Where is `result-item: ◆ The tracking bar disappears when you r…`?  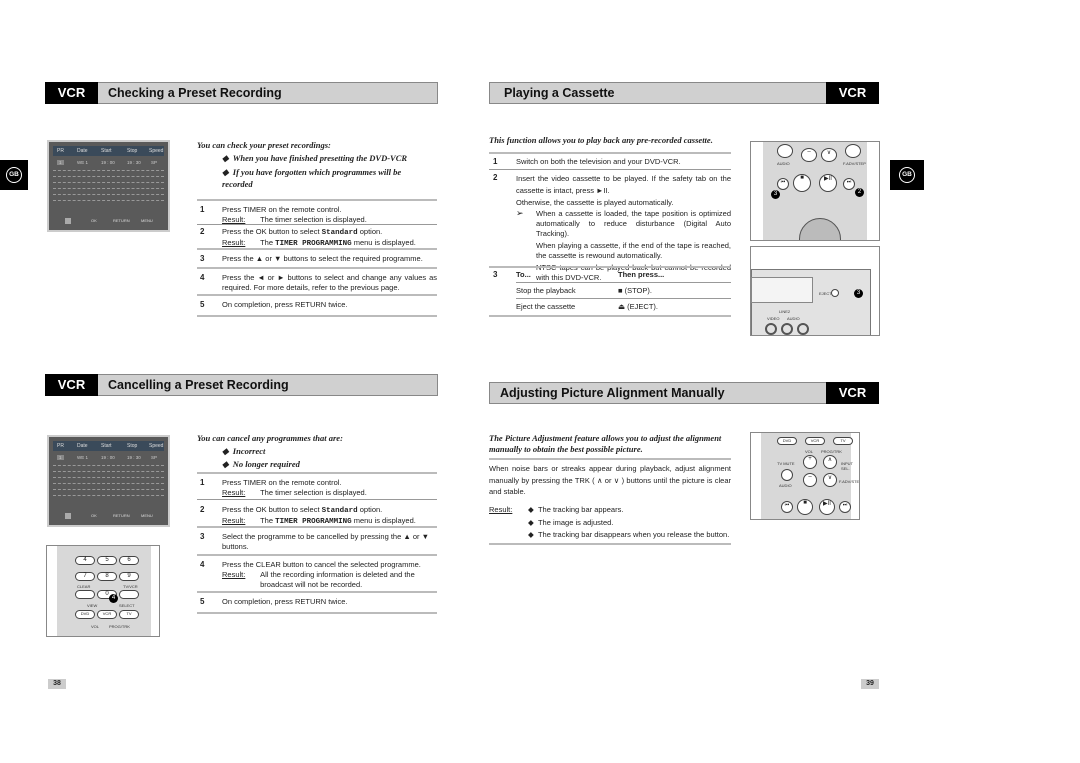
result-item: ◆ The tracking bar disappears when you r… is located at coordinates (629, 534).